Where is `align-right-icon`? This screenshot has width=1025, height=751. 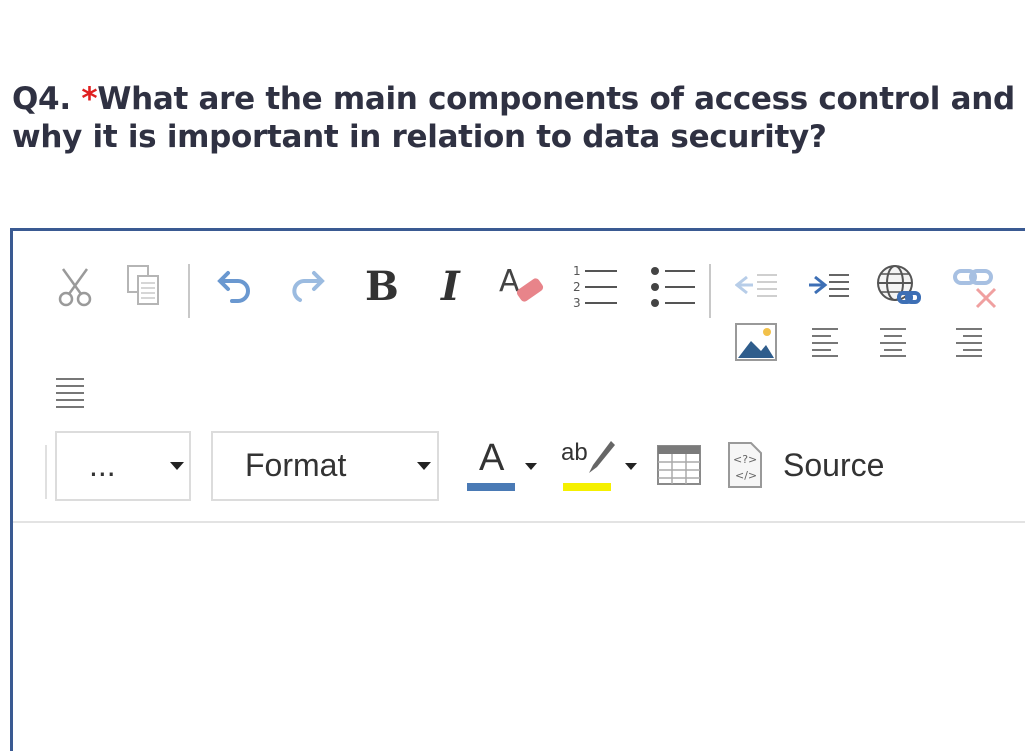 align-right-icon is located at coordinates (969, 342).